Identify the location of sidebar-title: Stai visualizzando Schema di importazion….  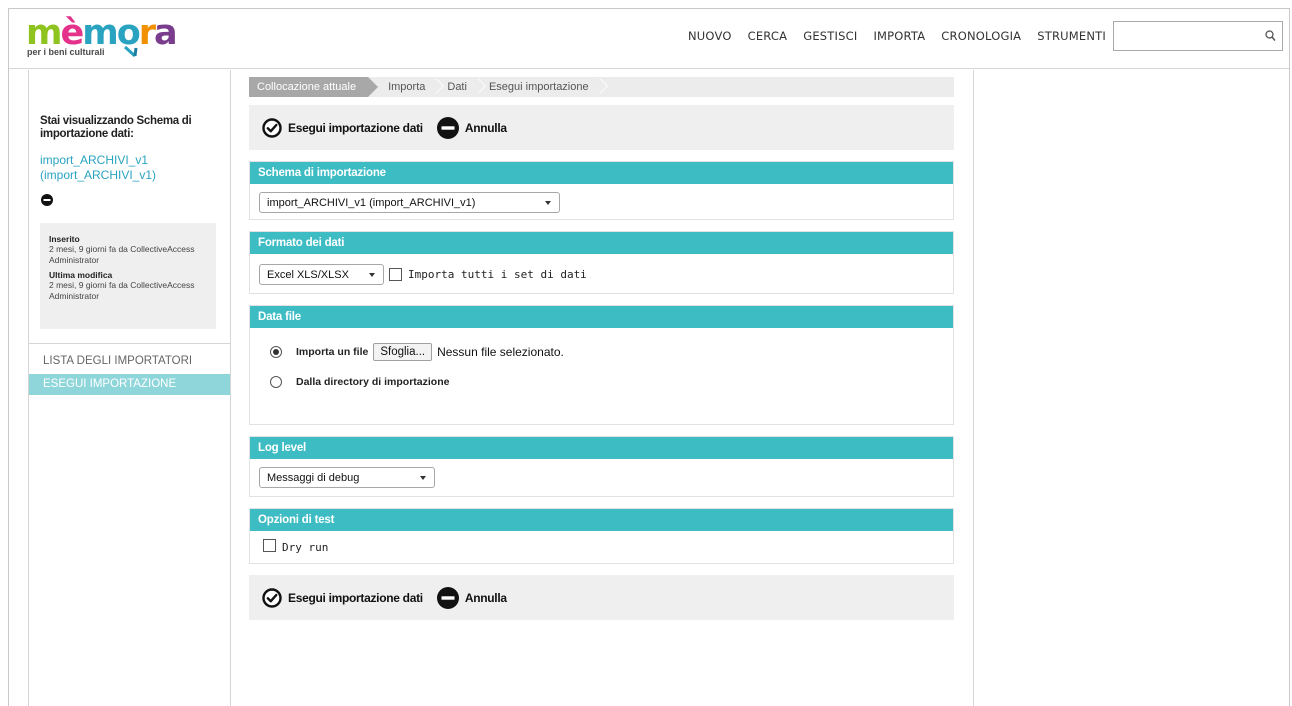
(116, 127).